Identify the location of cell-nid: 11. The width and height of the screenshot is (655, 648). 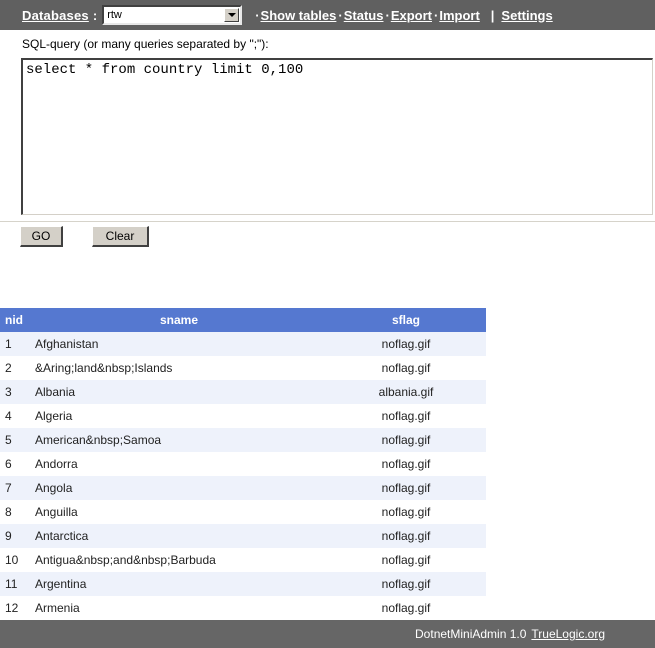
(16, 584).